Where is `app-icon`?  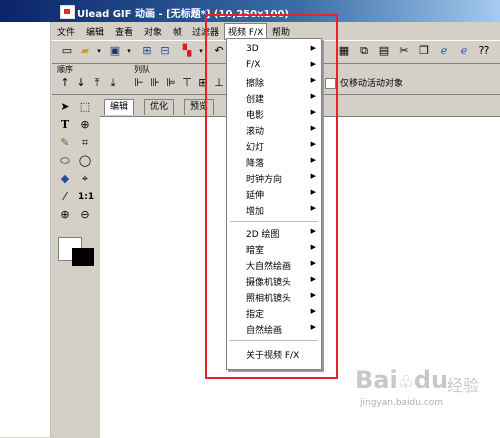
app-icon is located at coordinates (67, 12).